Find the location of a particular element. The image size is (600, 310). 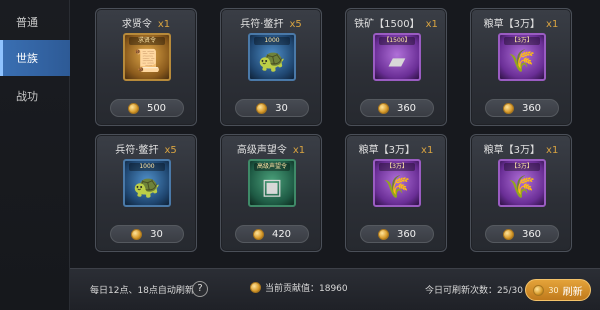

shop-item-card: 高级声望令 x1 高级声望令 ▣ 420 is located at coordinates (271, 193).